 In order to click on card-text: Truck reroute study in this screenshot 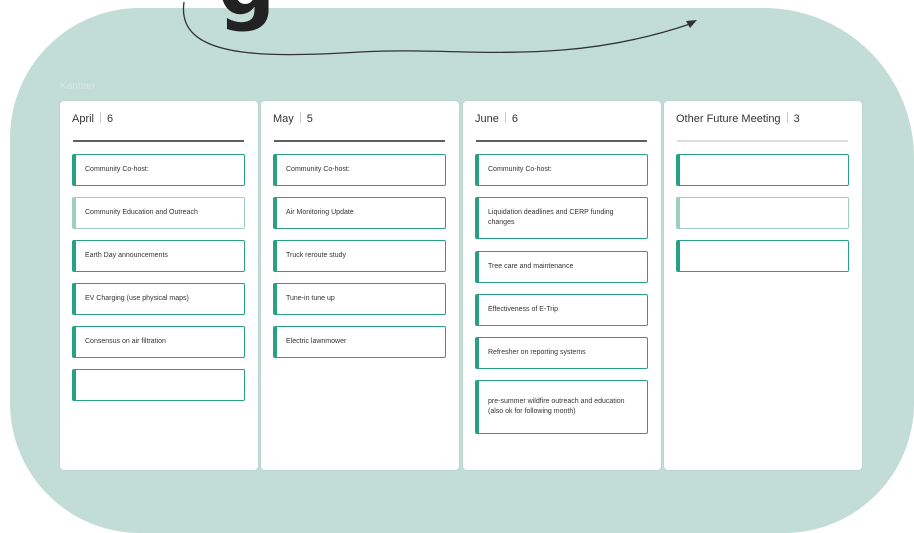, I will do `click(316, 255)`.